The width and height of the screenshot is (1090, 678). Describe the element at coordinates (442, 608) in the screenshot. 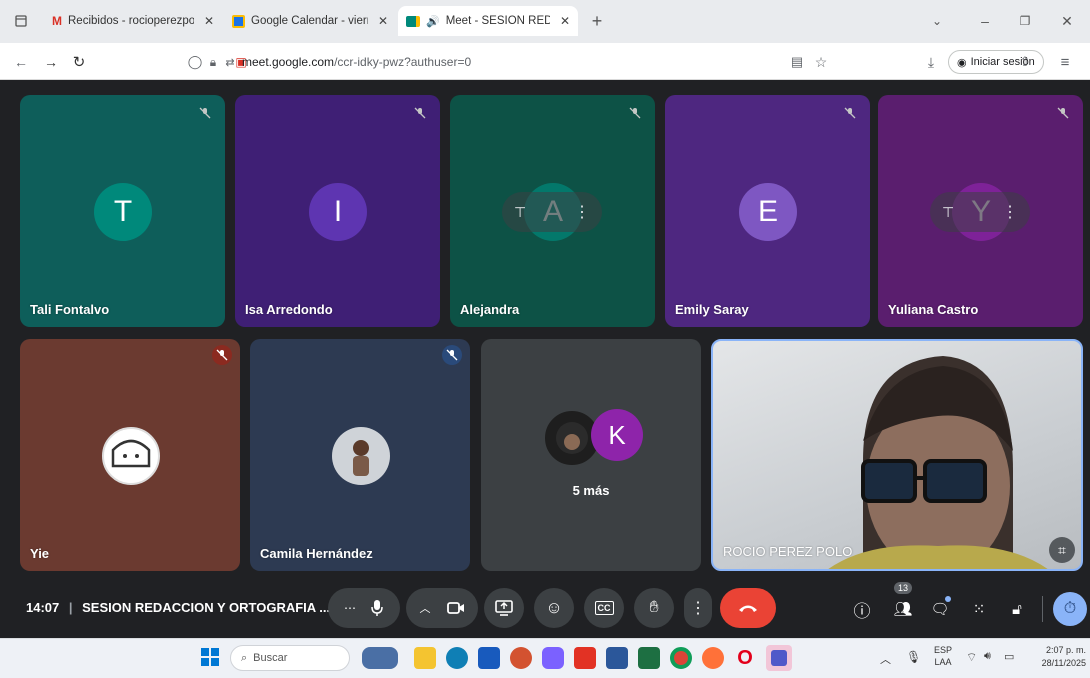

I see `camera-button: ︿` at that location.